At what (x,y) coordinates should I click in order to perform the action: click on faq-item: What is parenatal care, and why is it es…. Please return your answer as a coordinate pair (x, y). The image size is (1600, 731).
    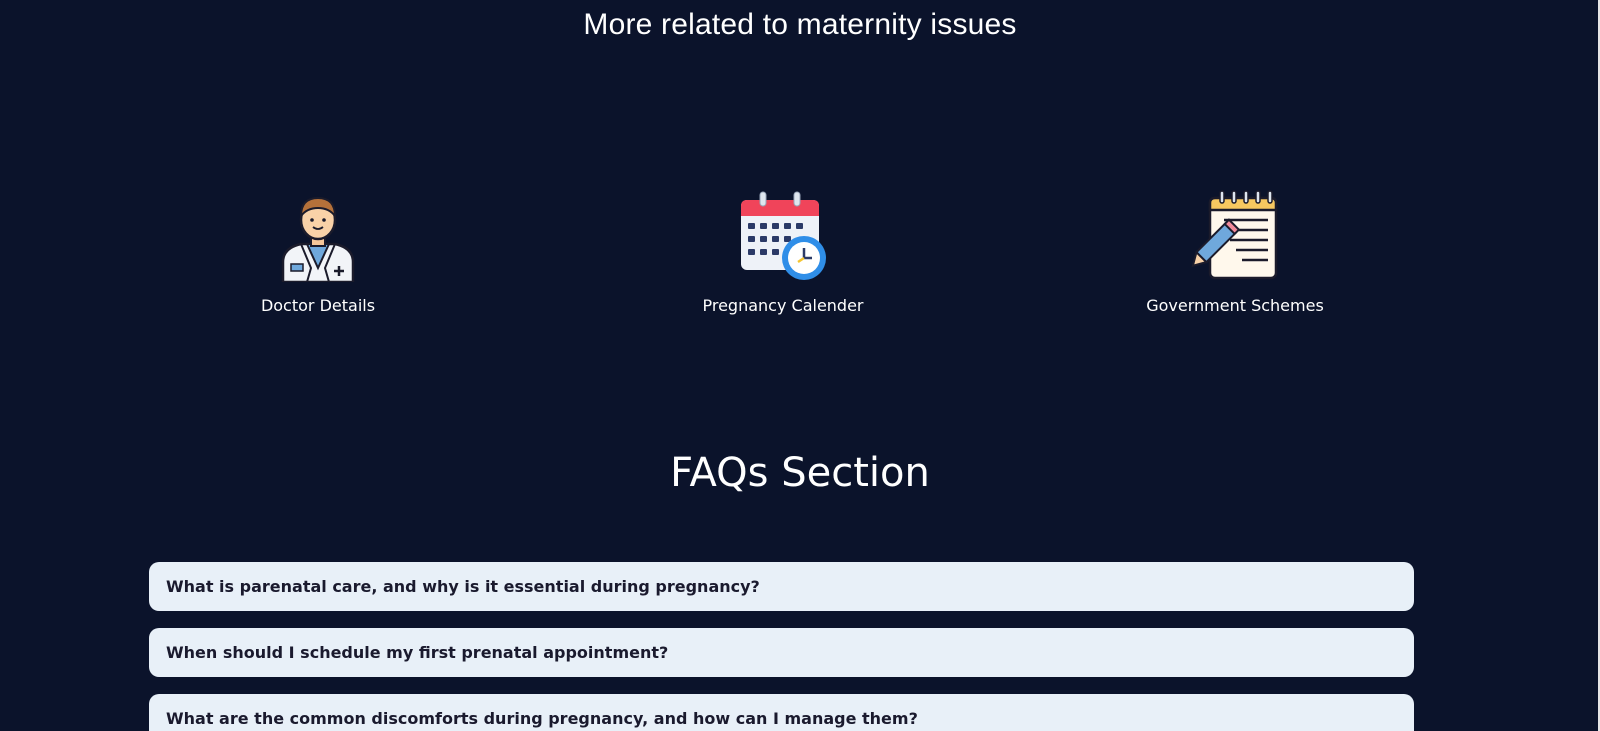
    Looking at the image, I should click on (781, 586).